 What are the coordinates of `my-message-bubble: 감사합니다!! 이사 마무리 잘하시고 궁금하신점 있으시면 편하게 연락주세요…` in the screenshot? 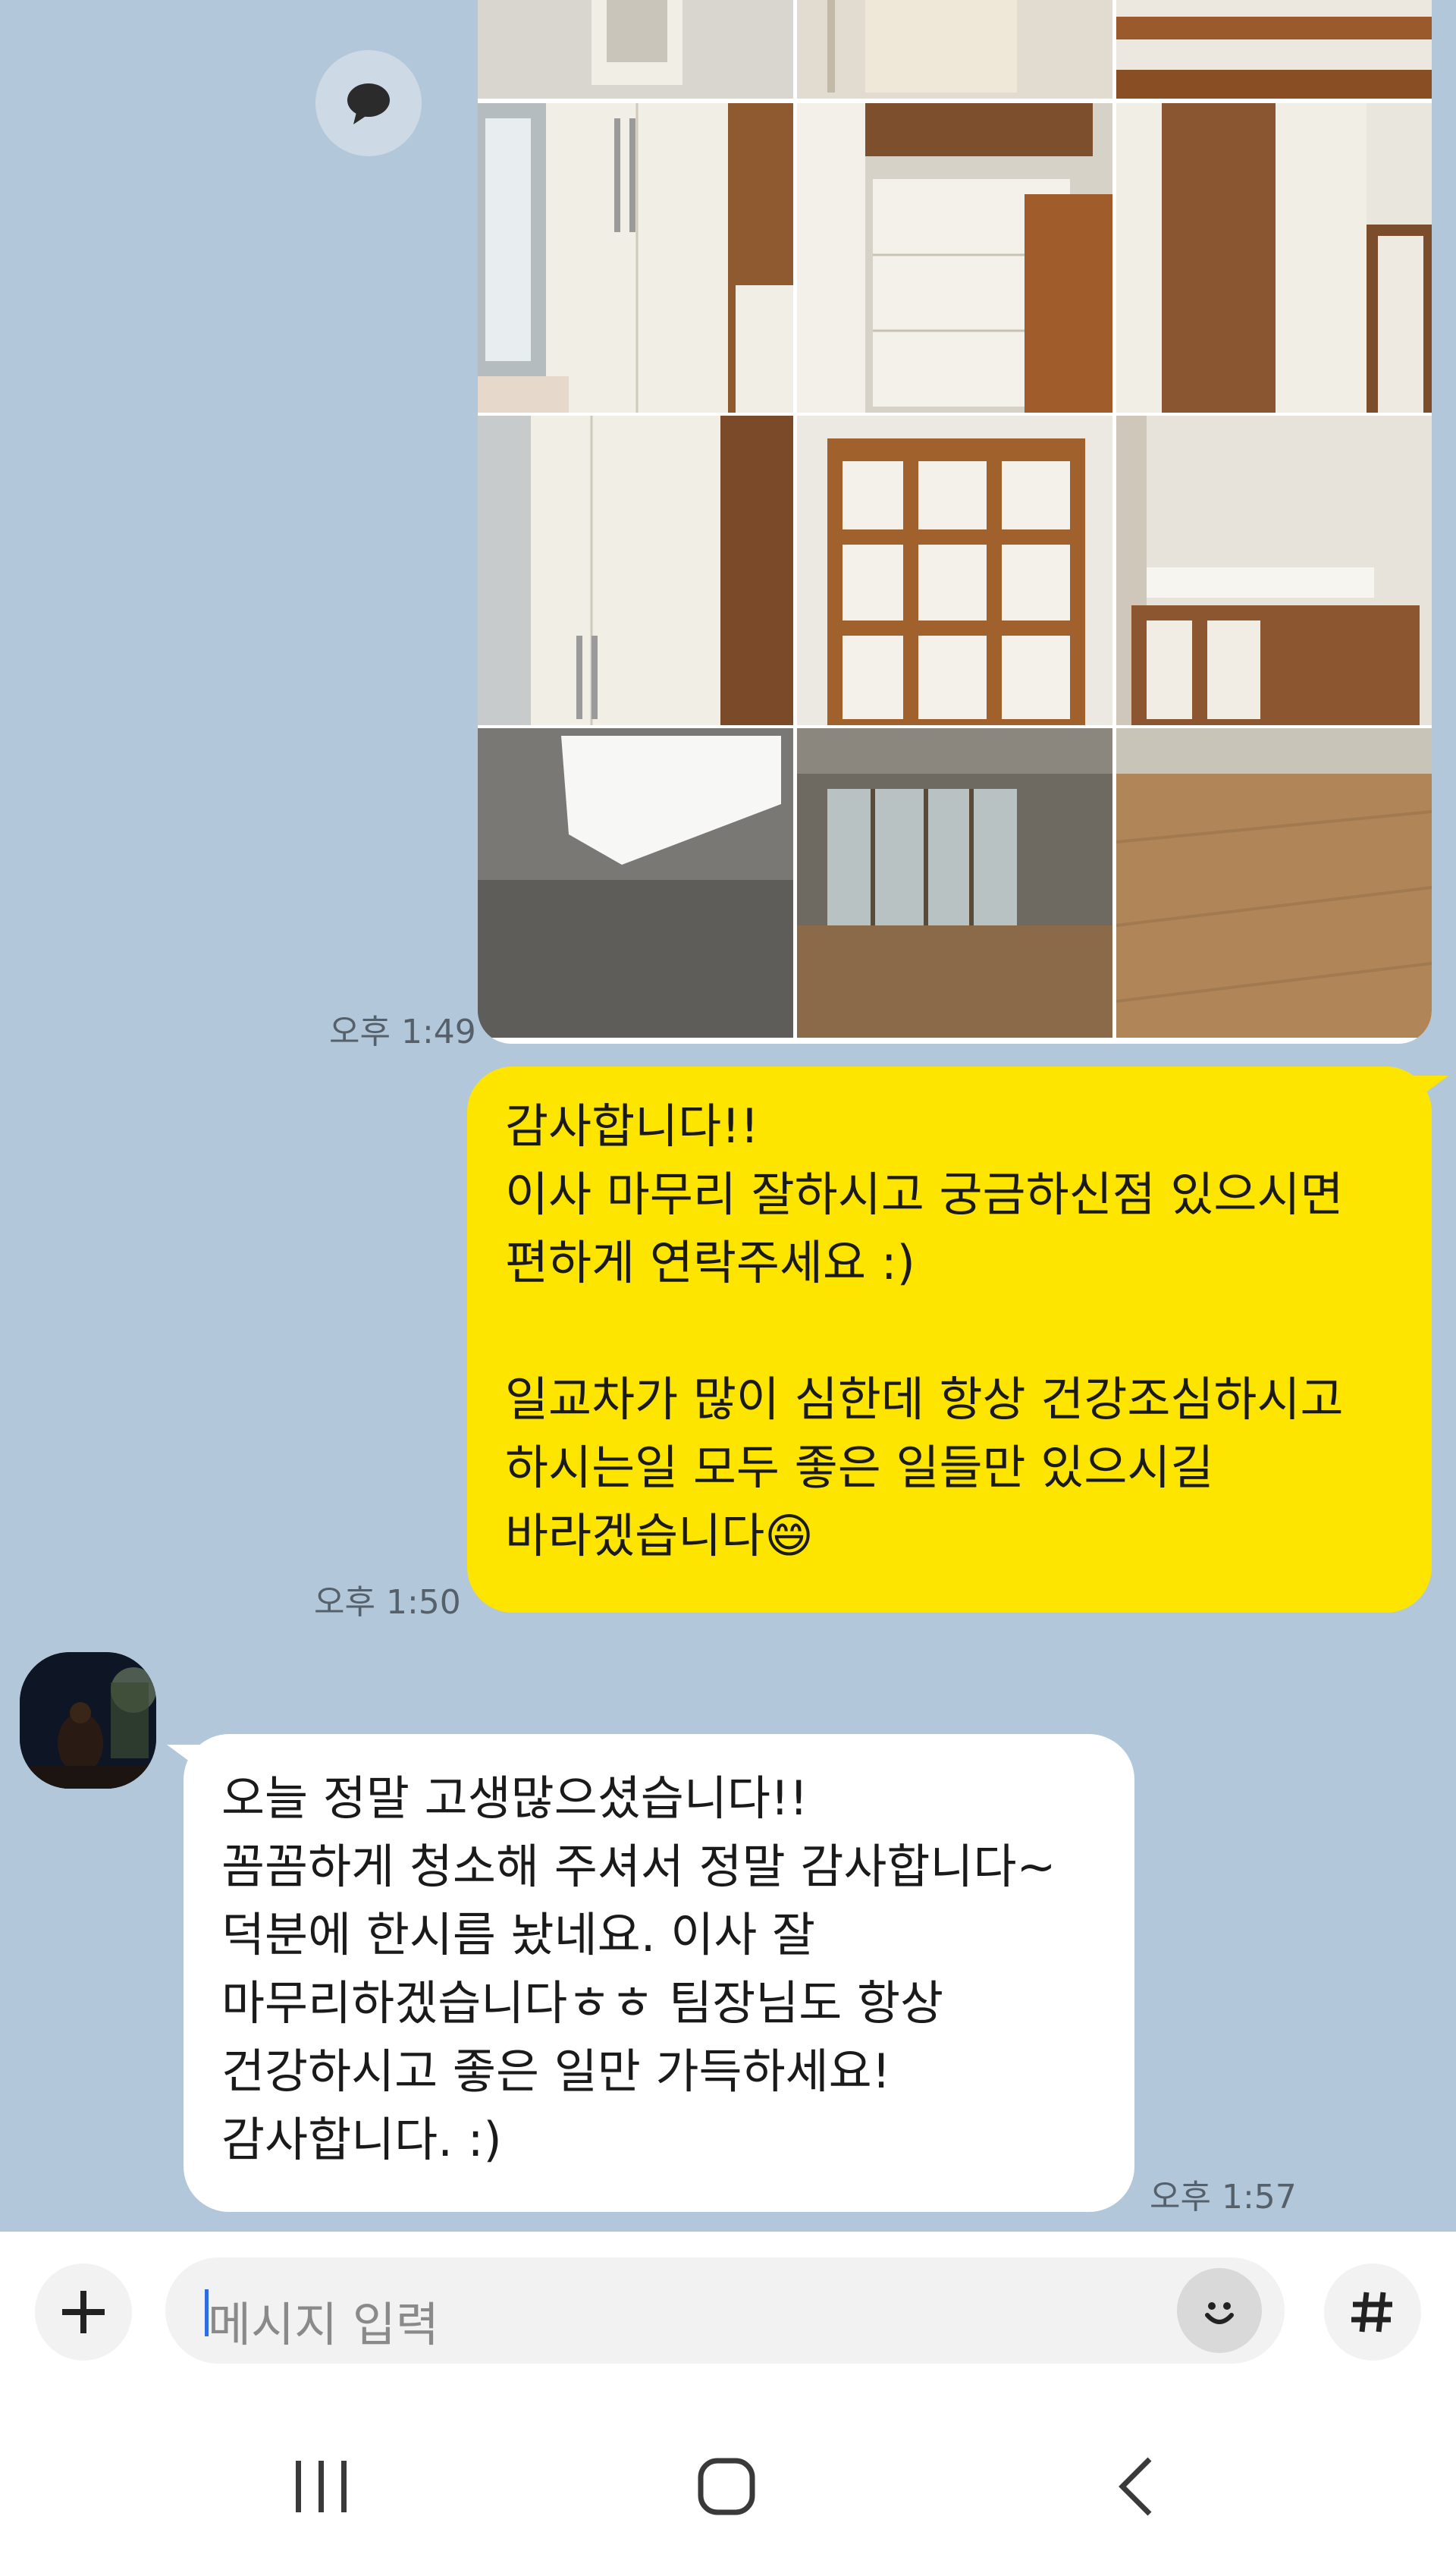 It's located at (957, 1340).